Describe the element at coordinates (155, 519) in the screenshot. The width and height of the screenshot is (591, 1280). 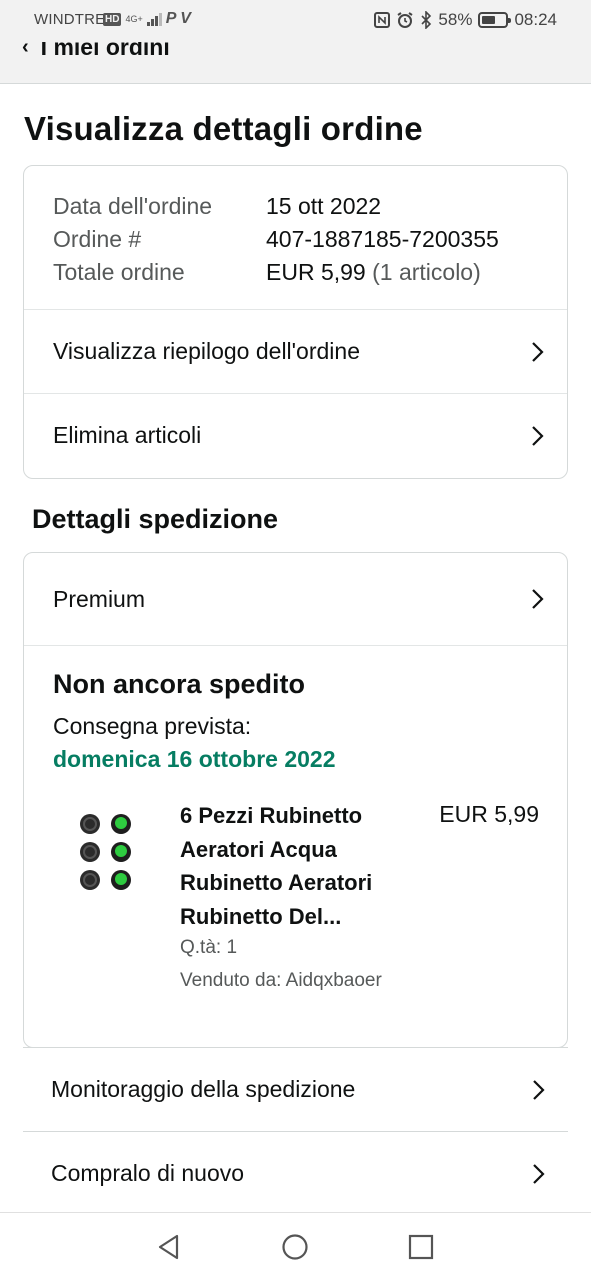
I see `shipping-section-title: Dettagli spedizione` at that location.